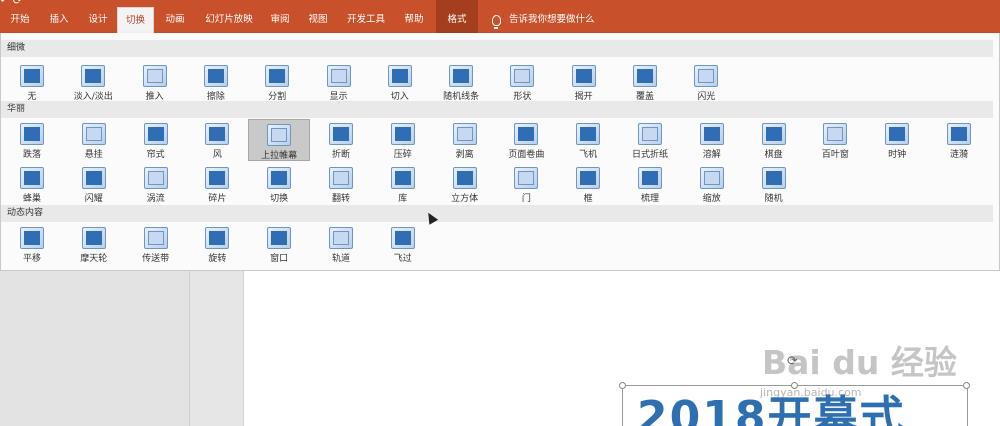 The image size is (1000, 426). What do you see at coordinates (622, 385) in the screenshot?
I see `resize-handle-nw` at bounding box center [622, 385].